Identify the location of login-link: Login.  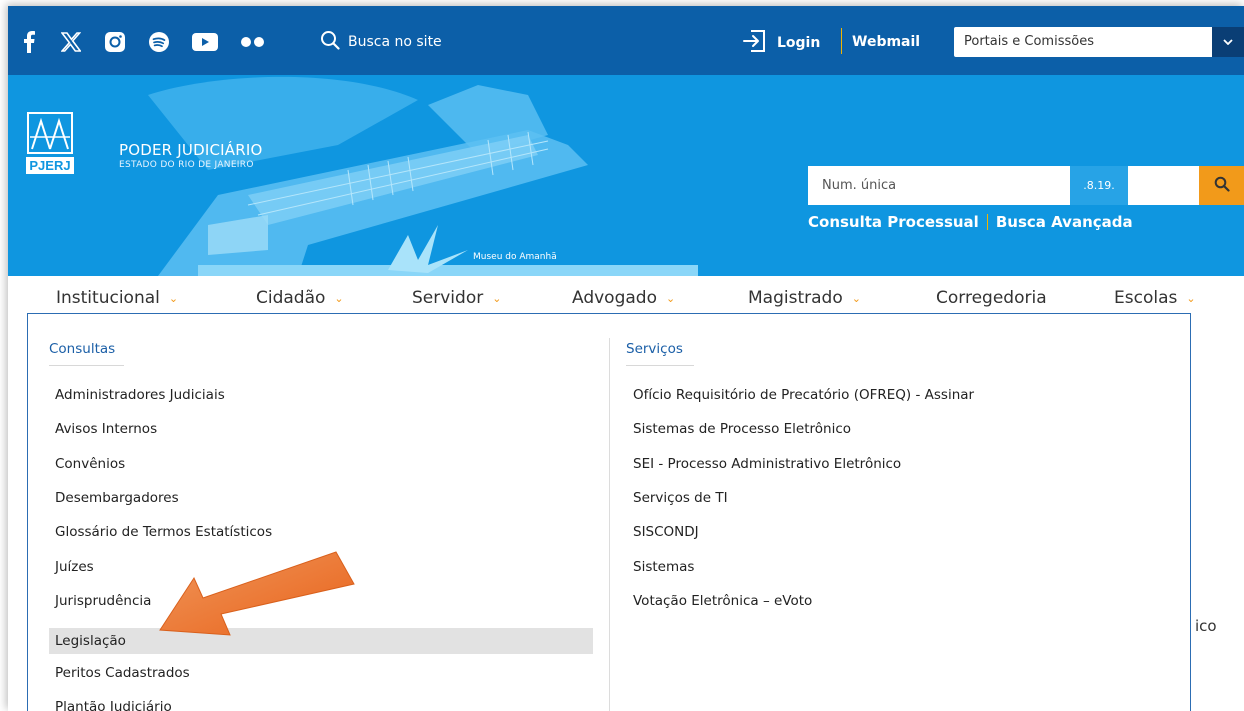
(781, 43).